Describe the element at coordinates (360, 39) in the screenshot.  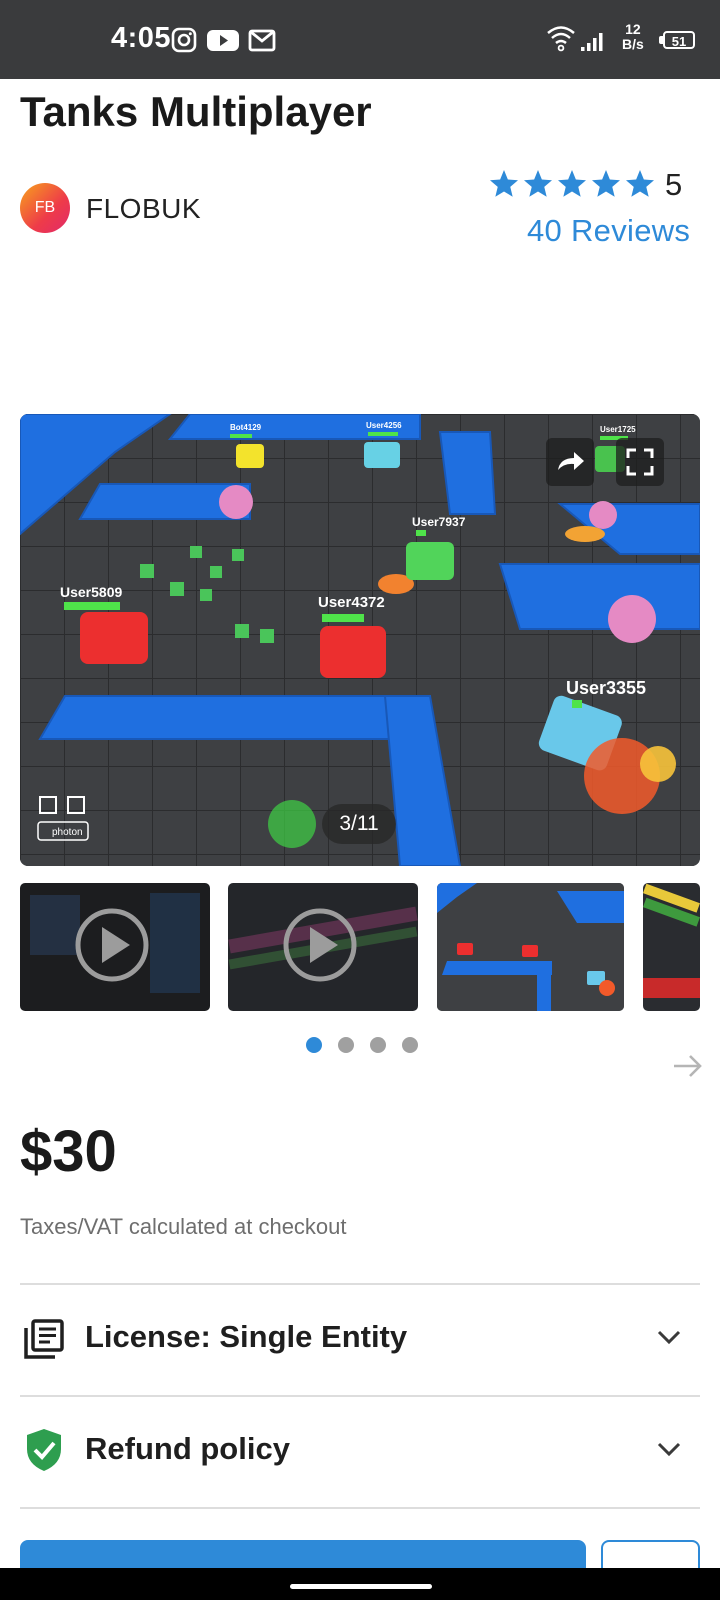
I see `status-bar: 4:05 12 B/s 51` at that location.